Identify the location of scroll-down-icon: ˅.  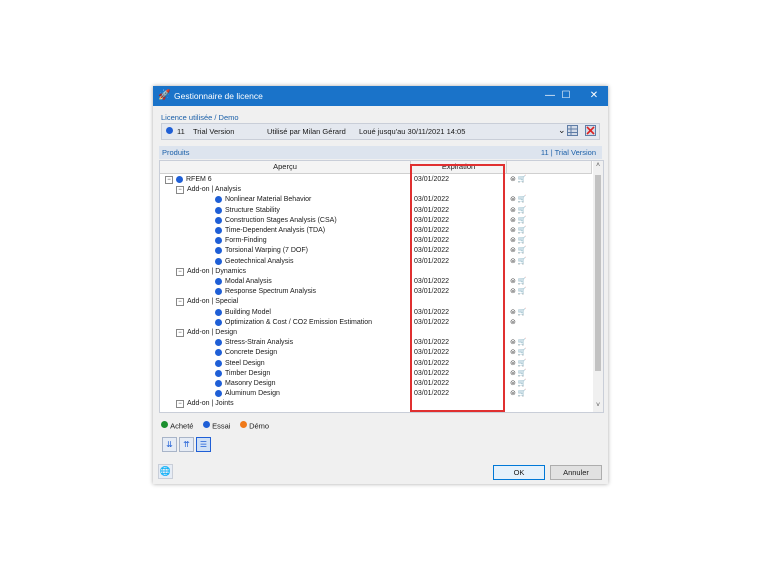
(598, 406).